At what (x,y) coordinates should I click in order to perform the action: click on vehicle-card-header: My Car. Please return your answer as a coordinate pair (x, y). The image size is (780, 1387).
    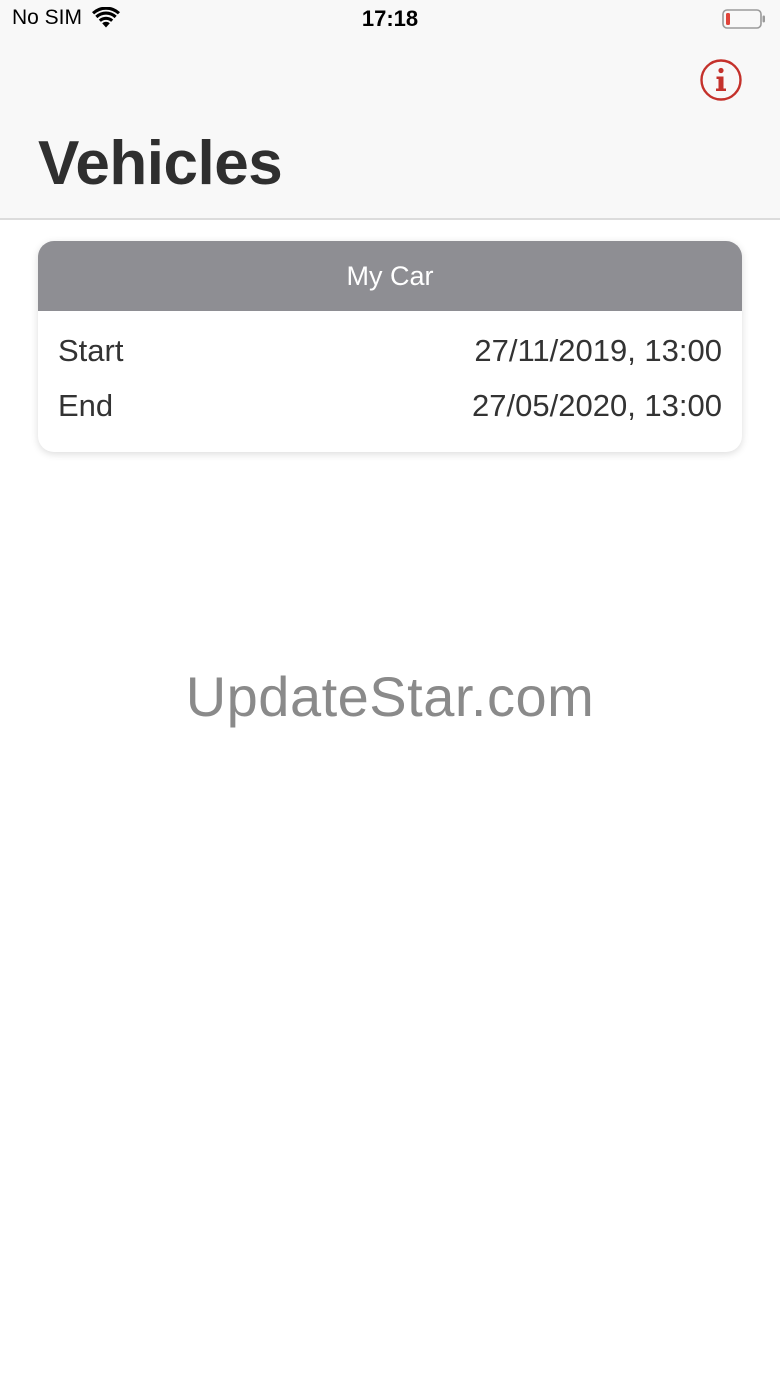
    Looking at the image, I should click on (390, 276).